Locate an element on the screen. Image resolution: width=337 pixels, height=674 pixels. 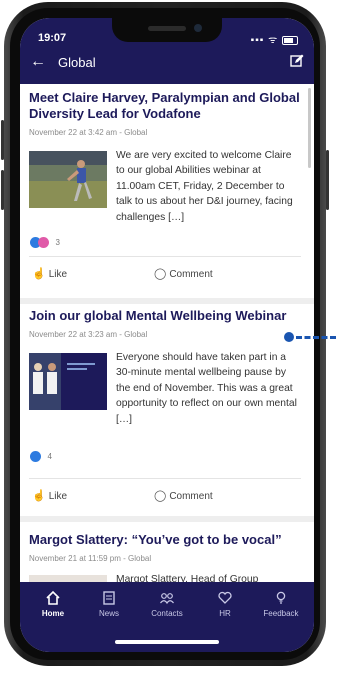
compose-icon is located at coordinates (297, 61).